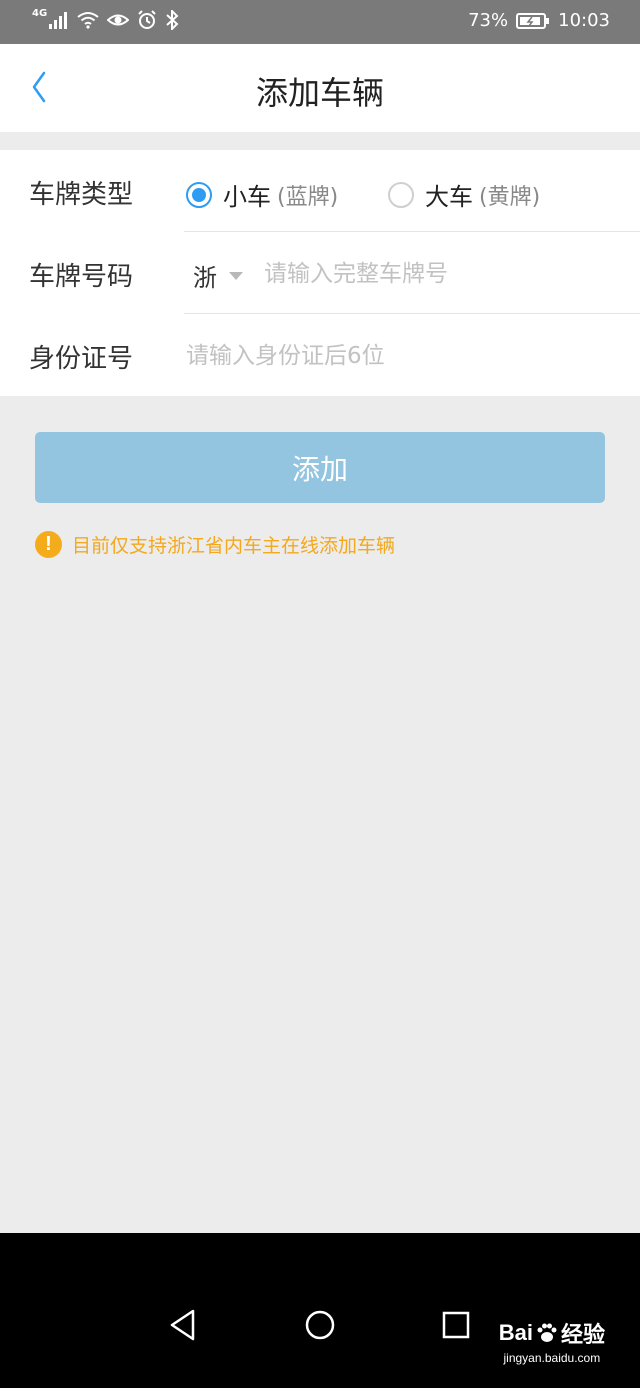 The width and height of the screenshot is (640, 1388). Describe the element at coordinates (401, 356) in the screenshot. I see `id-number-input` at that location.